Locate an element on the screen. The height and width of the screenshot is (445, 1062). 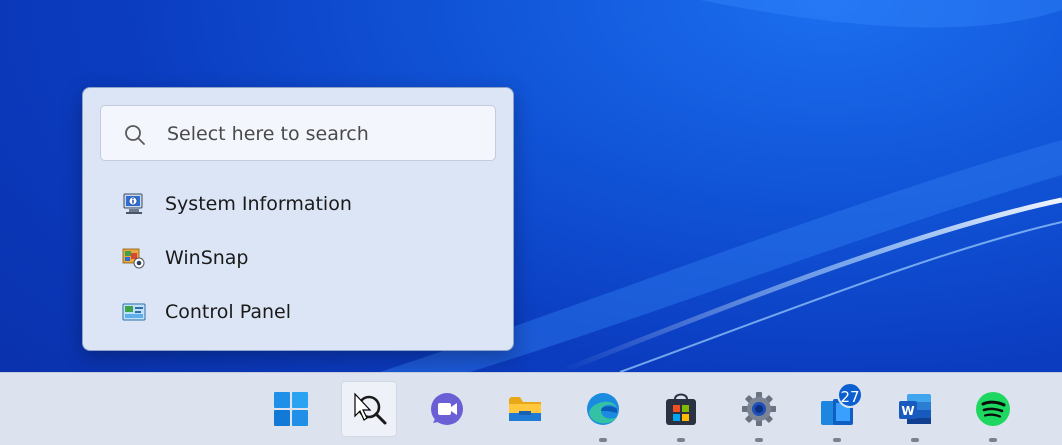
word-button: W is located at coordinates (915, 411).